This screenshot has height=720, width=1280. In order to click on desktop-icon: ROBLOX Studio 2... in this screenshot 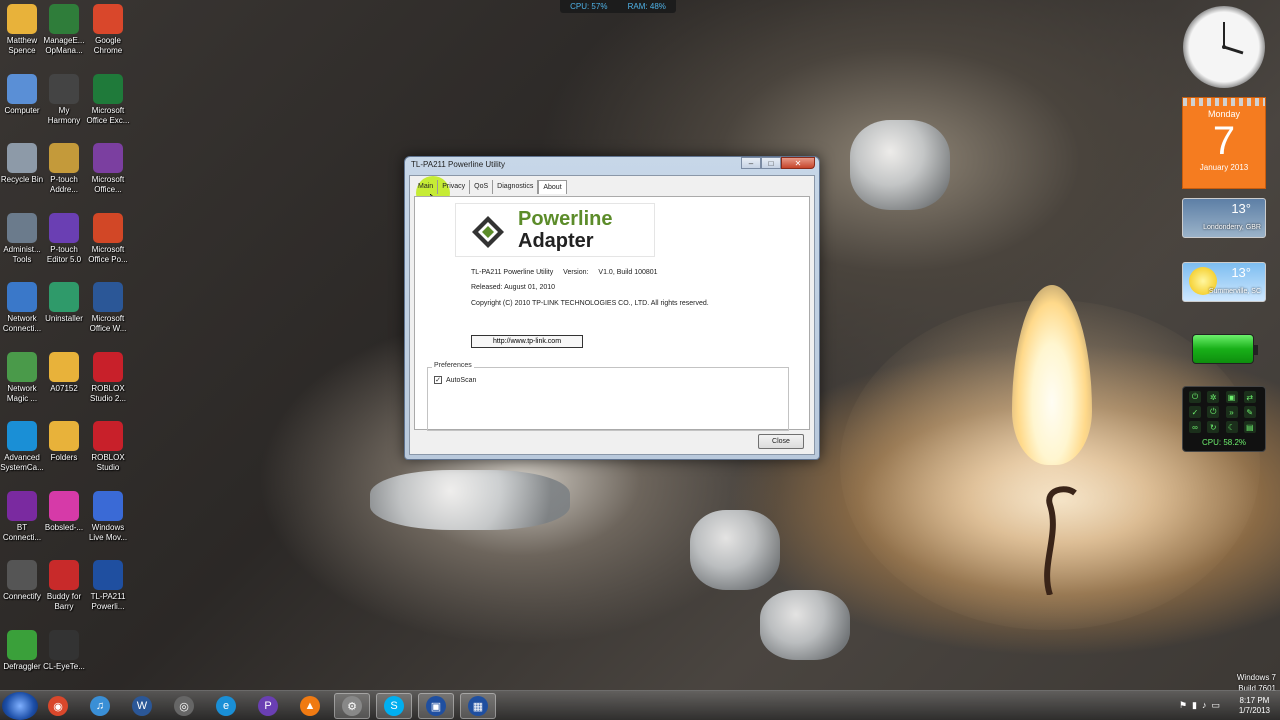, I will do `click(108, 377)`.